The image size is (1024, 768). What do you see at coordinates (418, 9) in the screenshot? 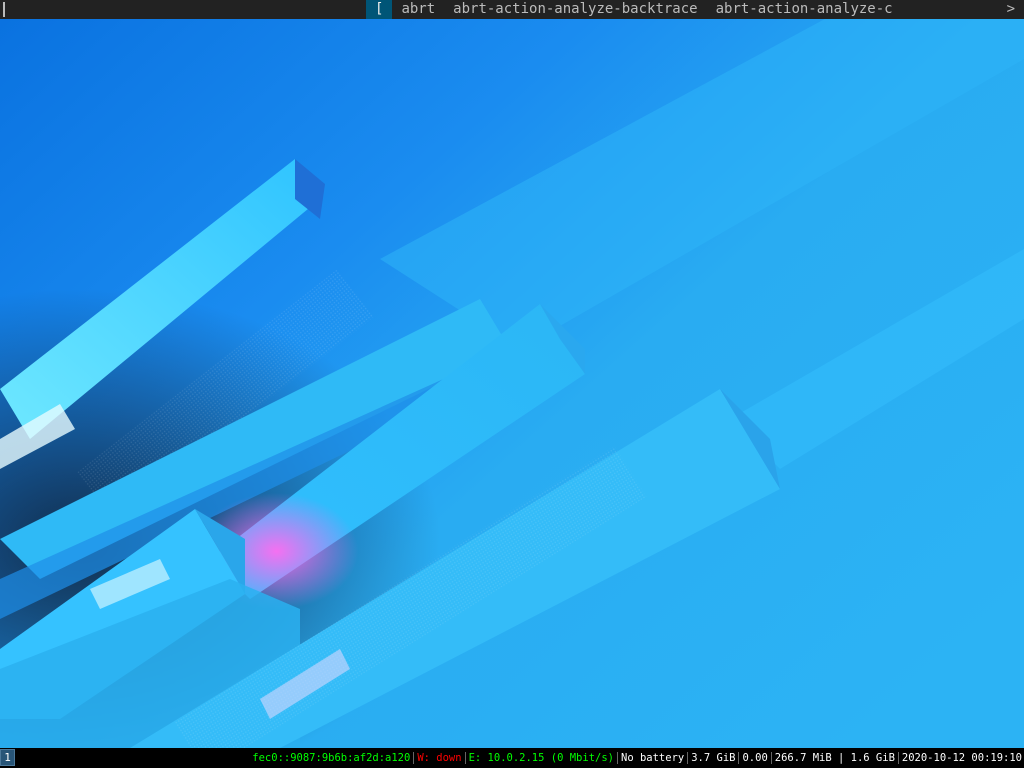
I see `dmenu-item-abrt: abrt` at bounding box center [418, 9].